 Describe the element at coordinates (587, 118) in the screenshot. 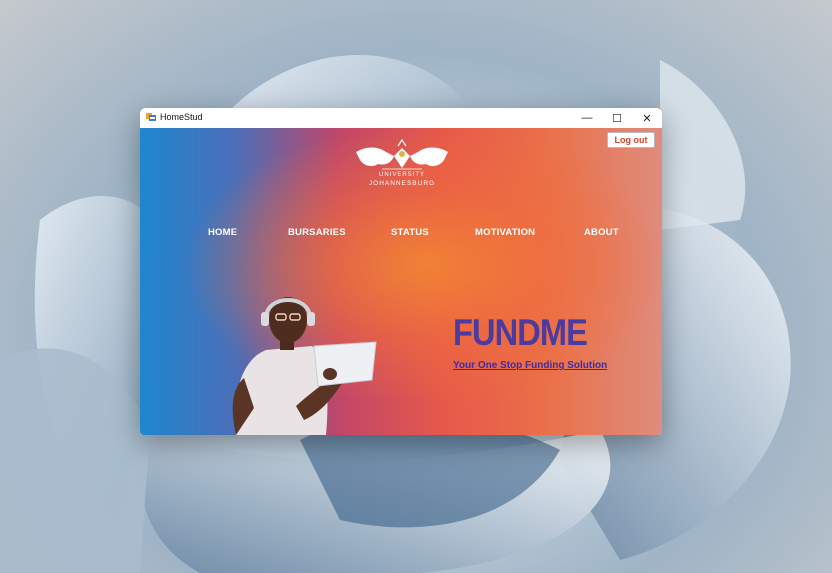

I see `minimize-button: —` at that location.